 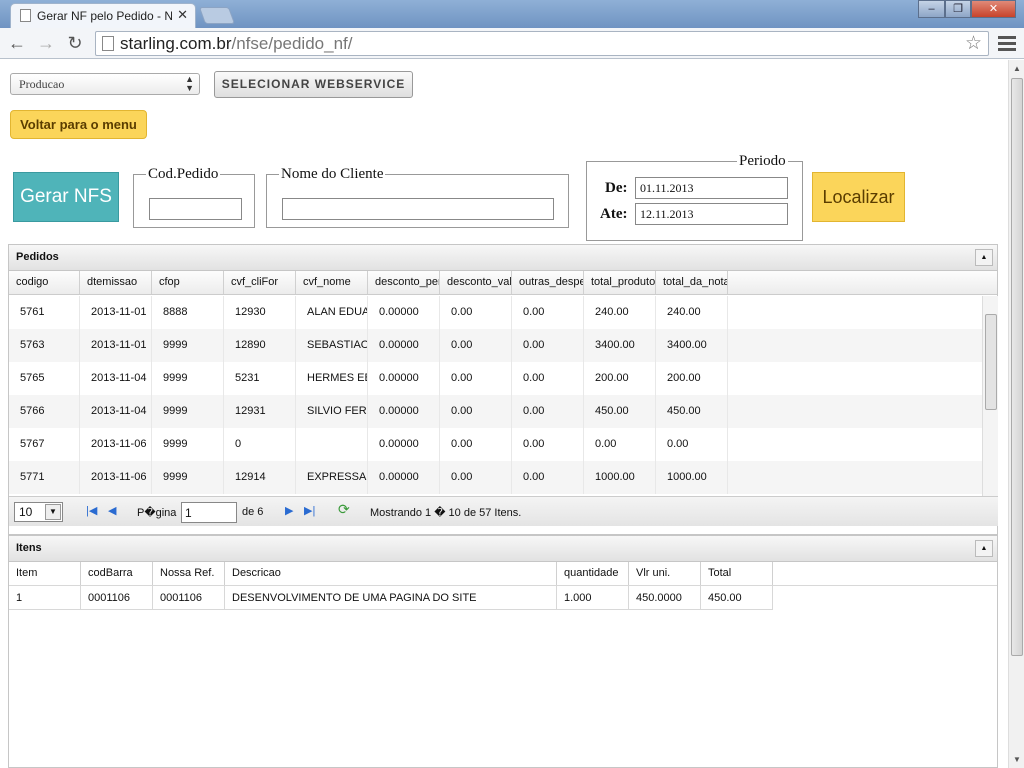 What do you see at coordinates (217, 15) in the screenshot?
I see `new-tab-button` at bounding box center [217, 15].